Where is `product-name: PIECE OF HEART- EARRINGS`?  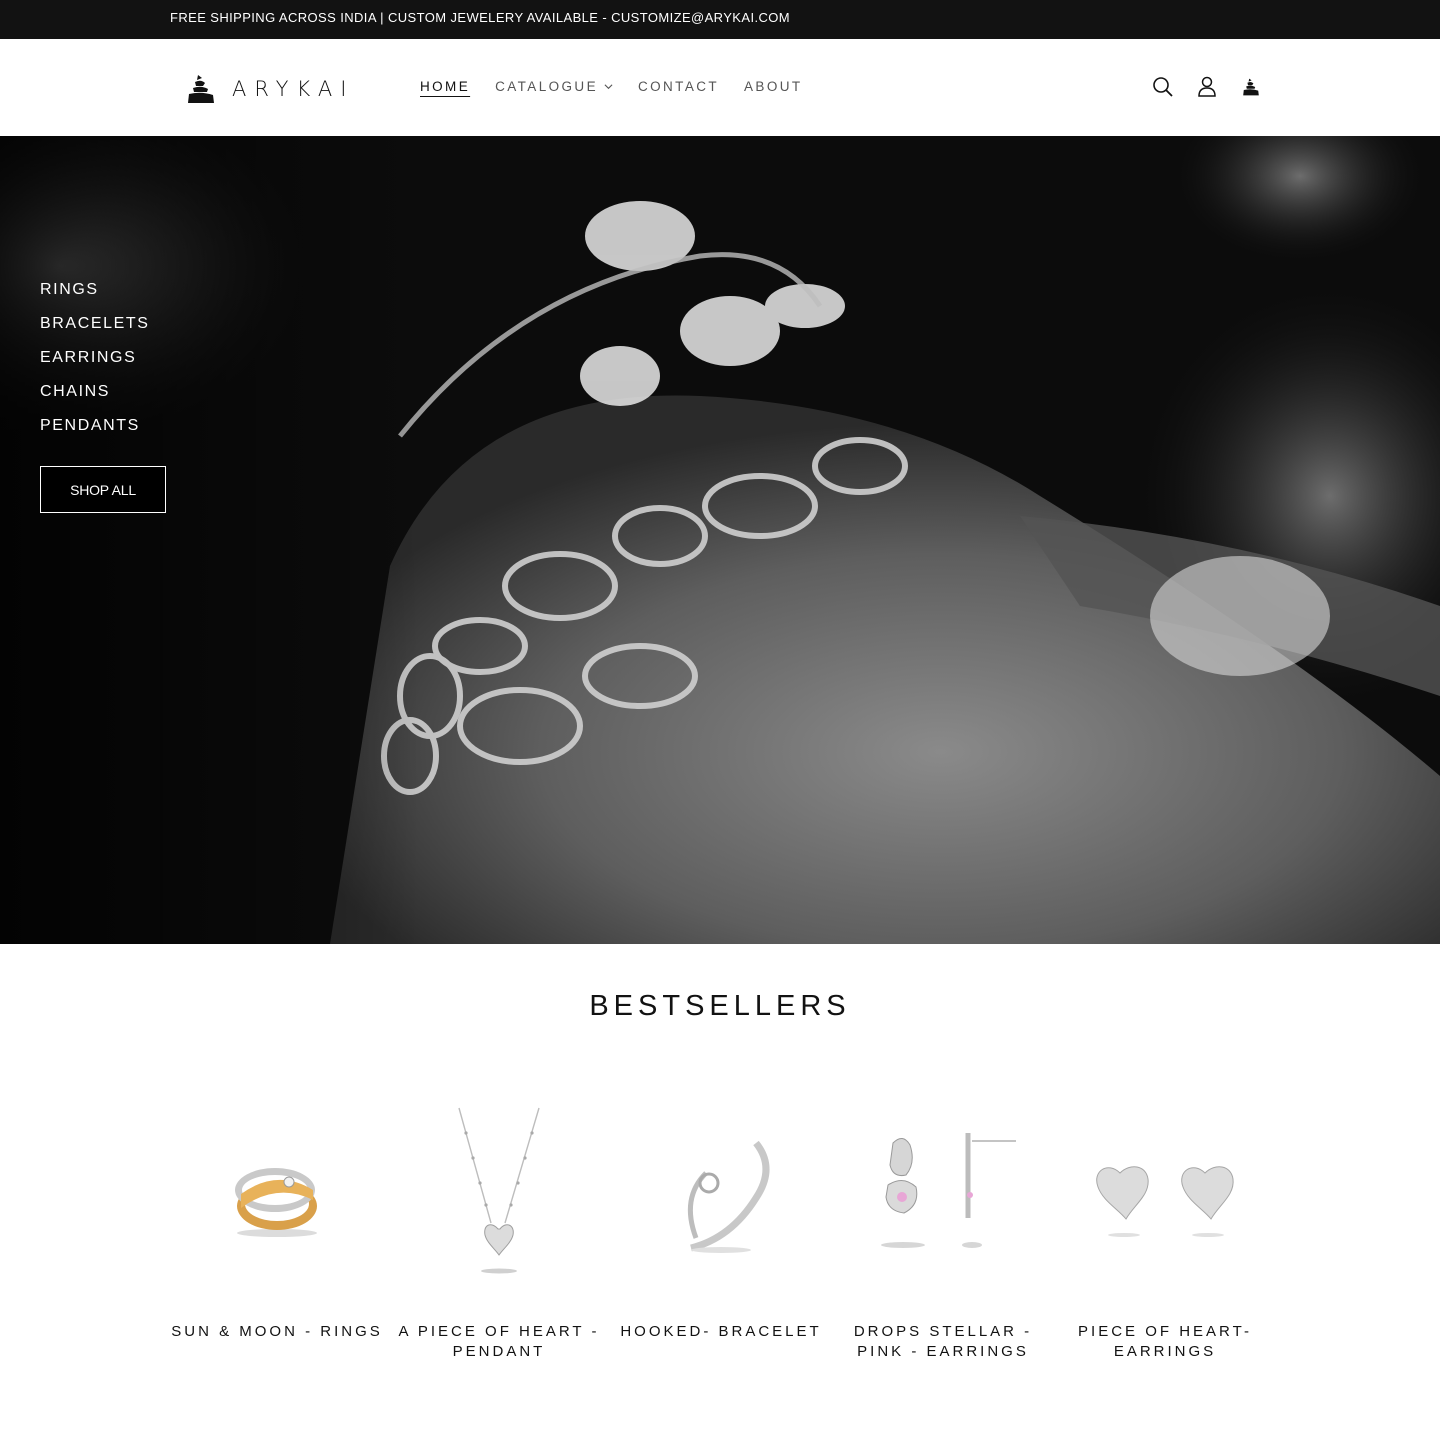
product-name: PIECE OF HEART- EARRINGS is located at coordinates (1165, 1342).